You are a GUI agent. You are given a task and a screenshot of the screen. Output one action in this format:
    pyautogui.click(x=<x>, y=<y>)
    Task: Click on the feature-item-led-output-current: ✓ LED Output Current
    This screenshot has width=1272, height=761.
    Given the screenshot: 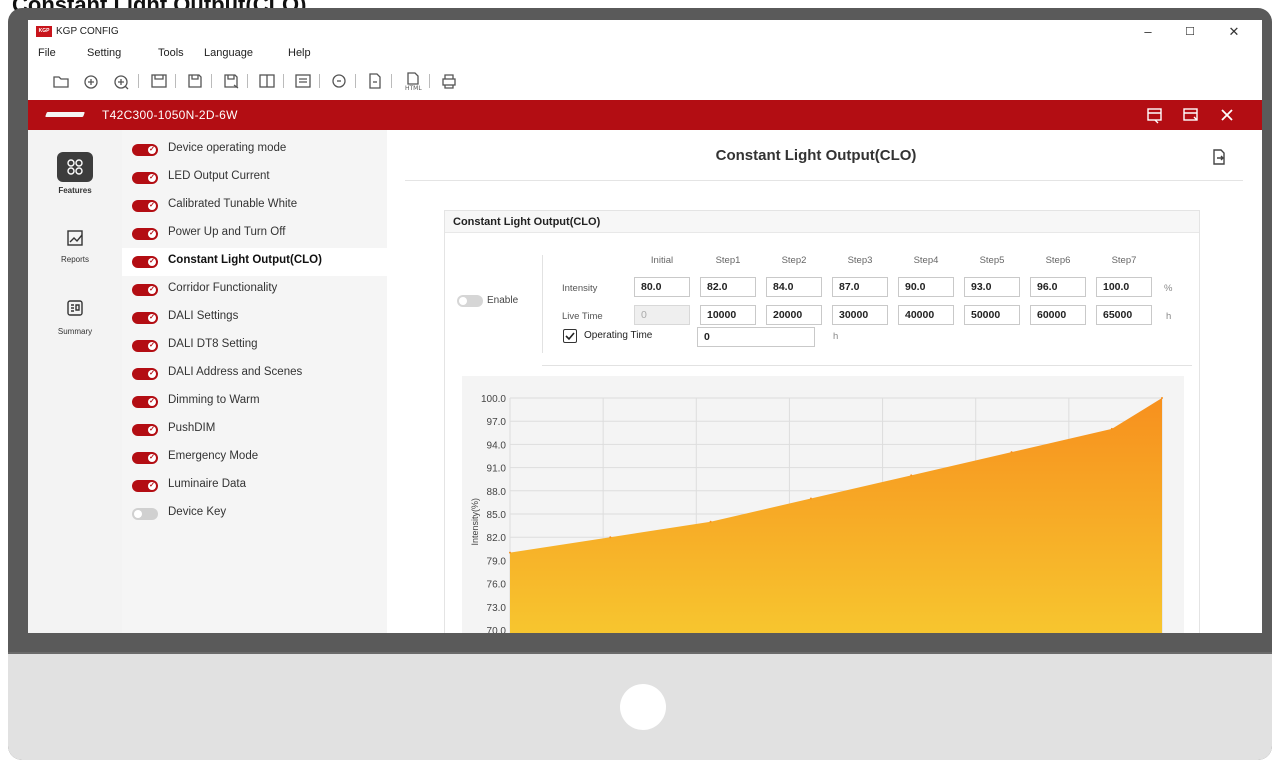 What is the action you would take?
    pyautogui.click(x=254, y=178)
    